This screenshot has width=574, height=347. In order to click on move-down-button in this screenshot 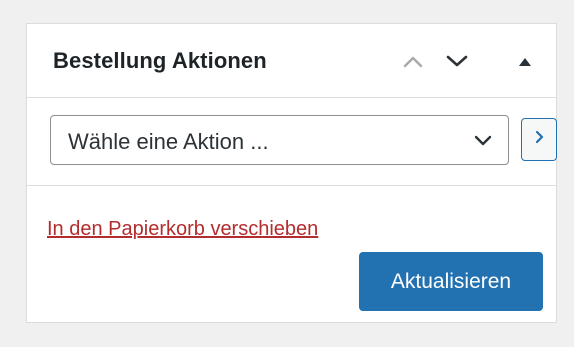, I will do `click(457, 61)`.